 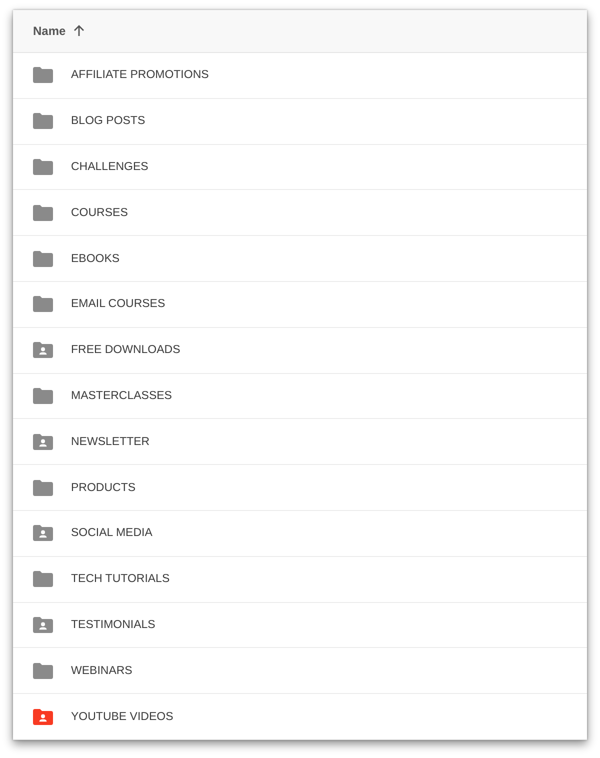 I want to click on folder-name: TECH TUTORIALS, so click(x=120, y=579).